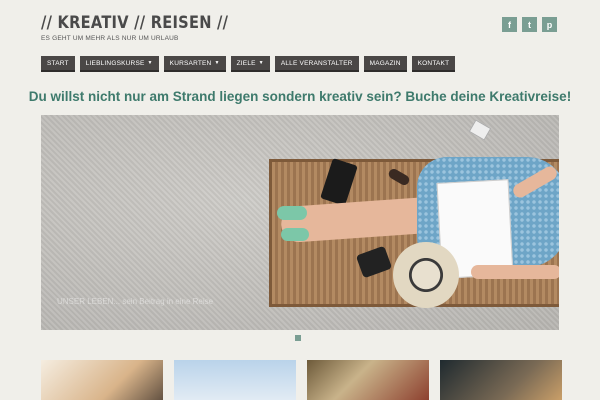 The image size is (600, 400). I want to click on nav-lieblingskurse: LIEBLINGSKURSE ▼, so click(119, 64).